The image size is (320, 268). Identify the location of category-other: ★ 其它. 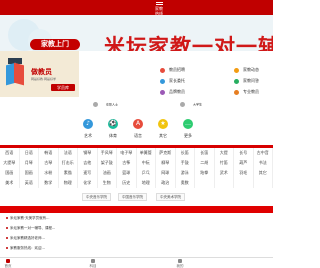
(163, 129).